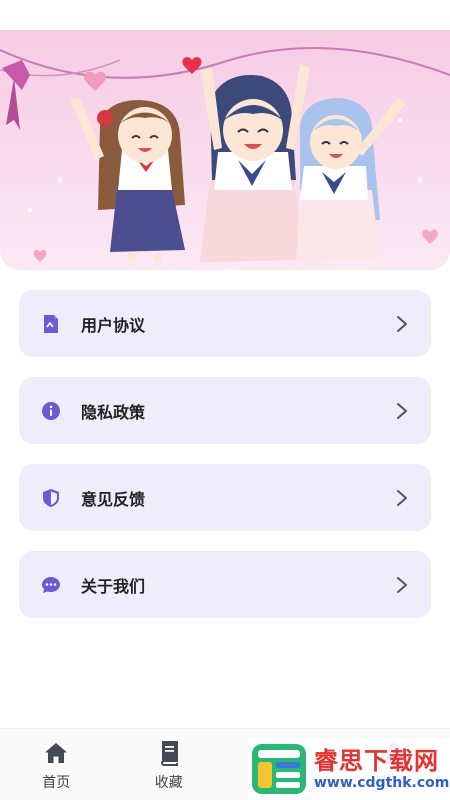 The width and height of the screenshot is (450, 800). What do you see at coordinates (113, 412) in the screenshot?
I see `menu-item-label: 隐私政策` at bounding box center [113, 412].